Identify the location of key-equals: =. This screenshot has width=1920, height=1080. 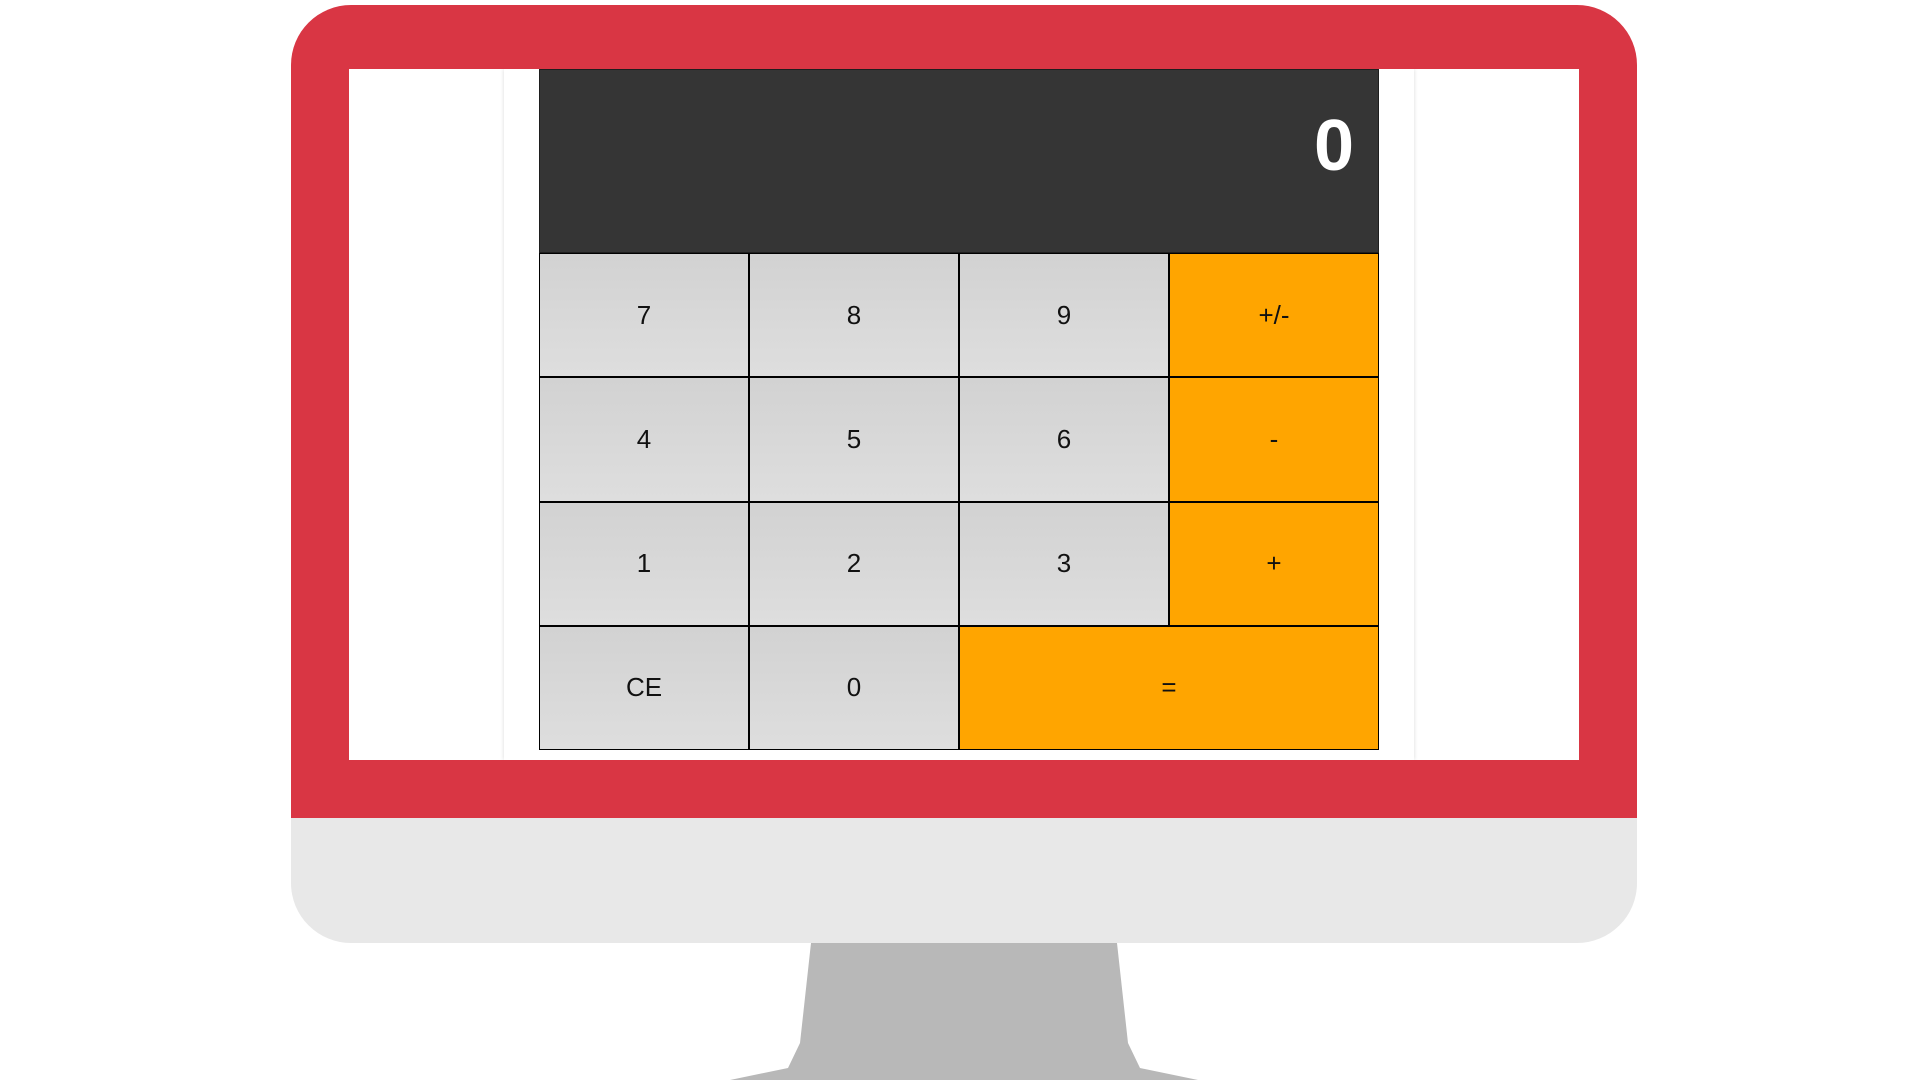
(1169, 687).